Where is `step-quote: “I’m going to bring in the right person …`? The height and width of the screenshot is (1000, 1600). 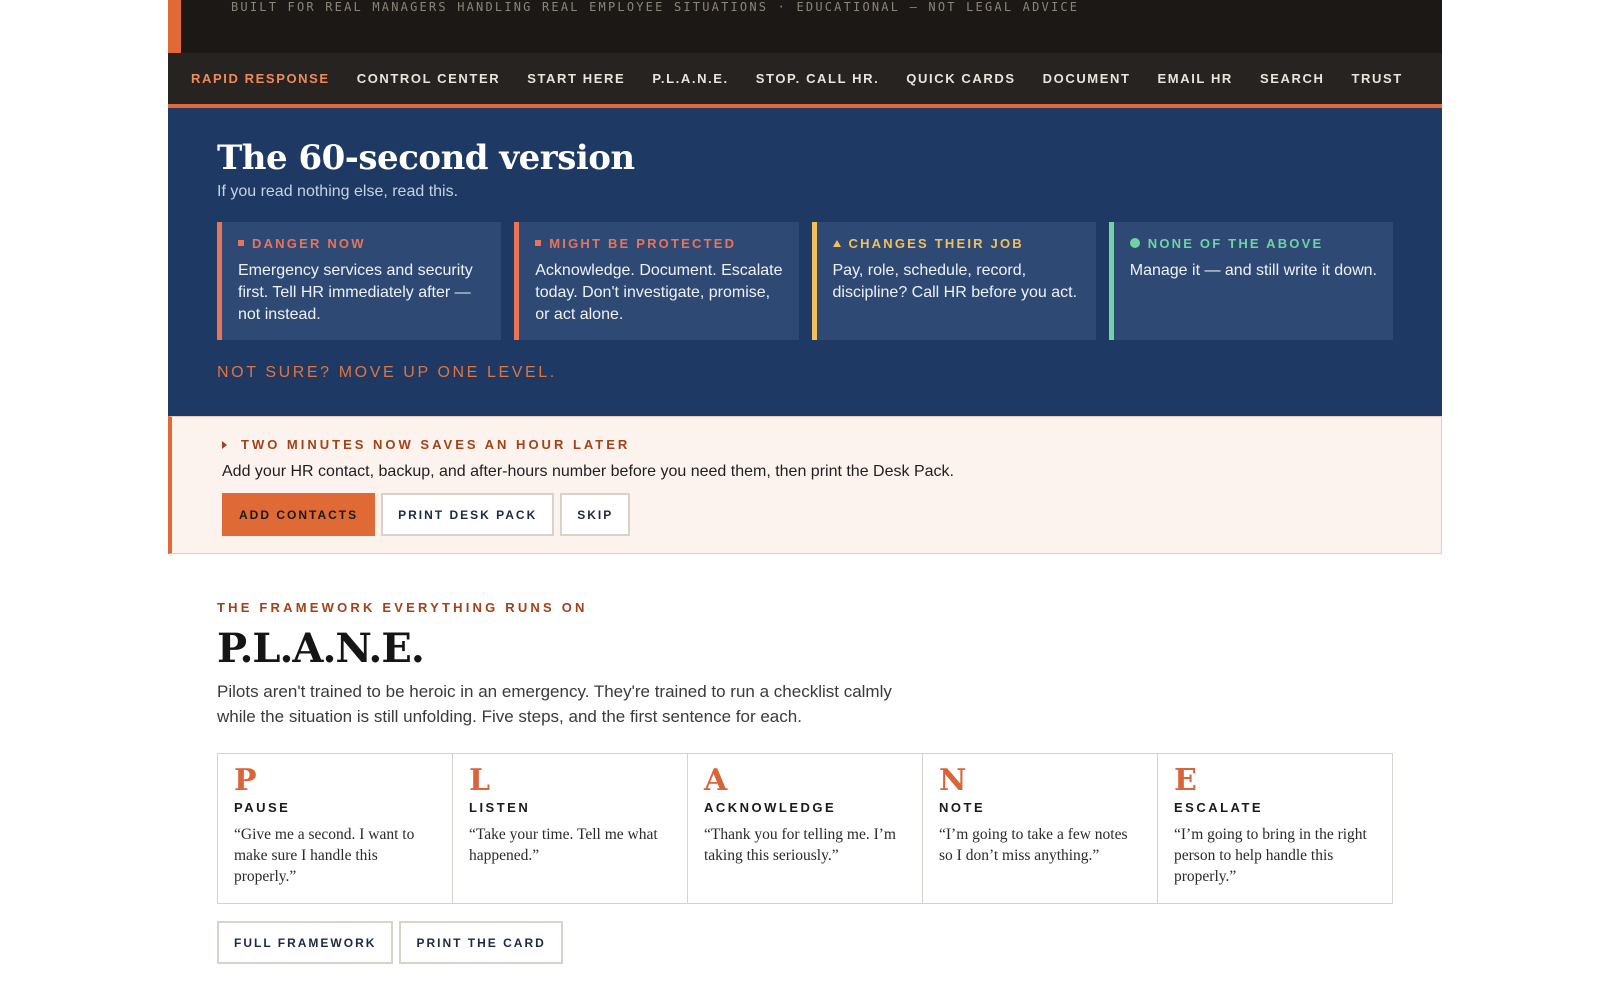
step-quote: “I’m going to bring in the right person … is located at coordinates (1270, 855).